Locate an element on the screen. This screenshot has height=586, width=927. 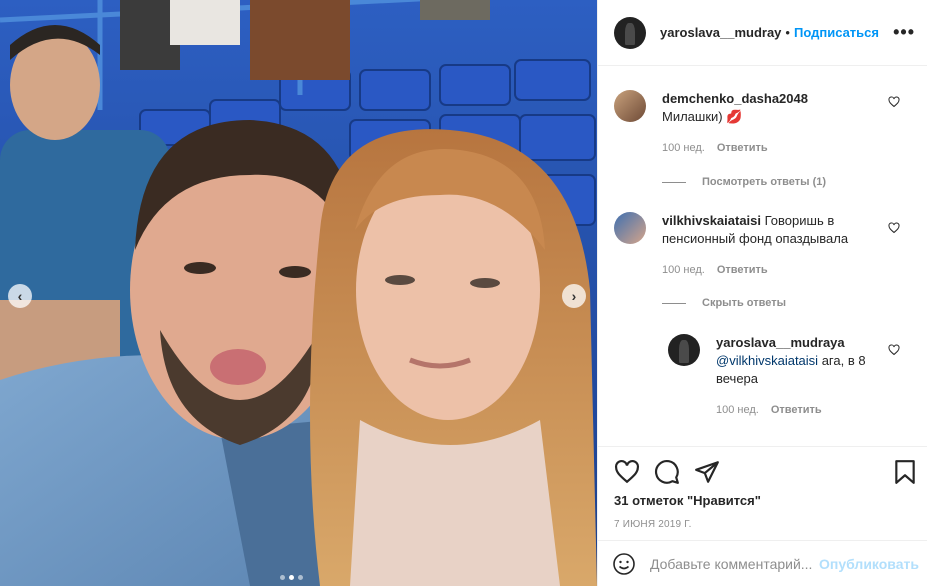
commenter-username: vilkhivskaiataisi is located at coordinates (711, 220).